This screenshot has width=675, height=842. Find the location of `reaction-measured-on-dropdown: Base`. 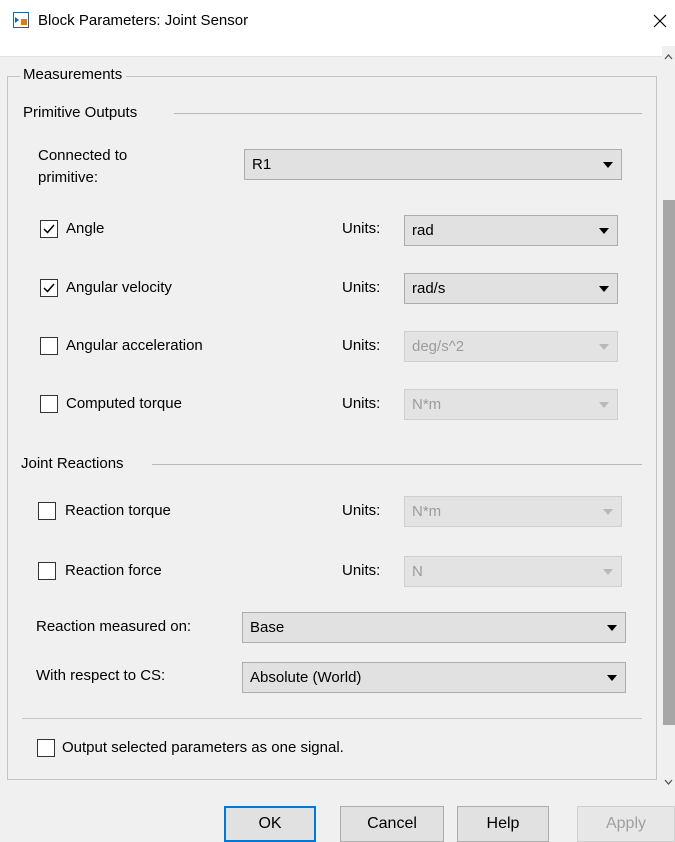

reaction-measured-on-dropdown: Base is located at coordinates (434, 627).